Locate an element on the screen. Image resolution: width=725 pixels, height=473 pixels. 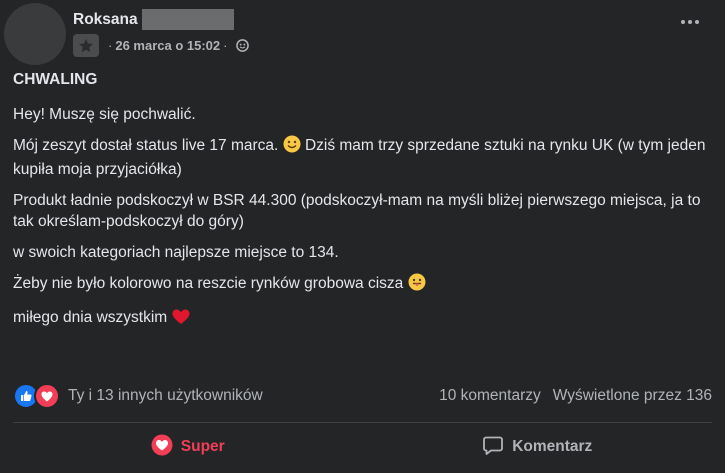
reactors-text: Ty i 13 innych użytkowników is located at coordinates (165, 396).